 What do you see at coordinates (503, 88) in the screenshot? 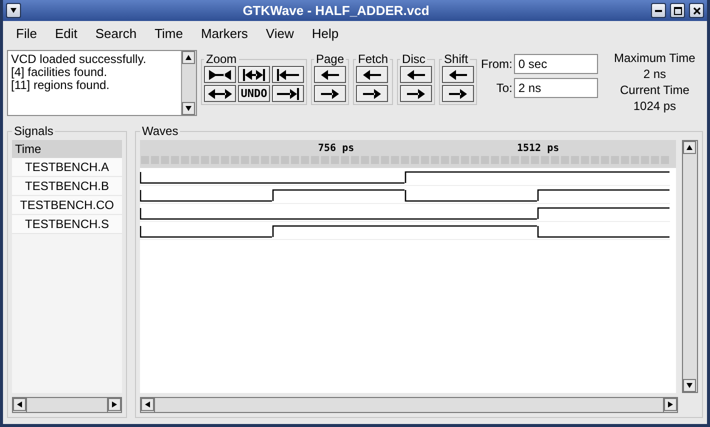
I see `to-label: To:` at bounding box center [503, 88].